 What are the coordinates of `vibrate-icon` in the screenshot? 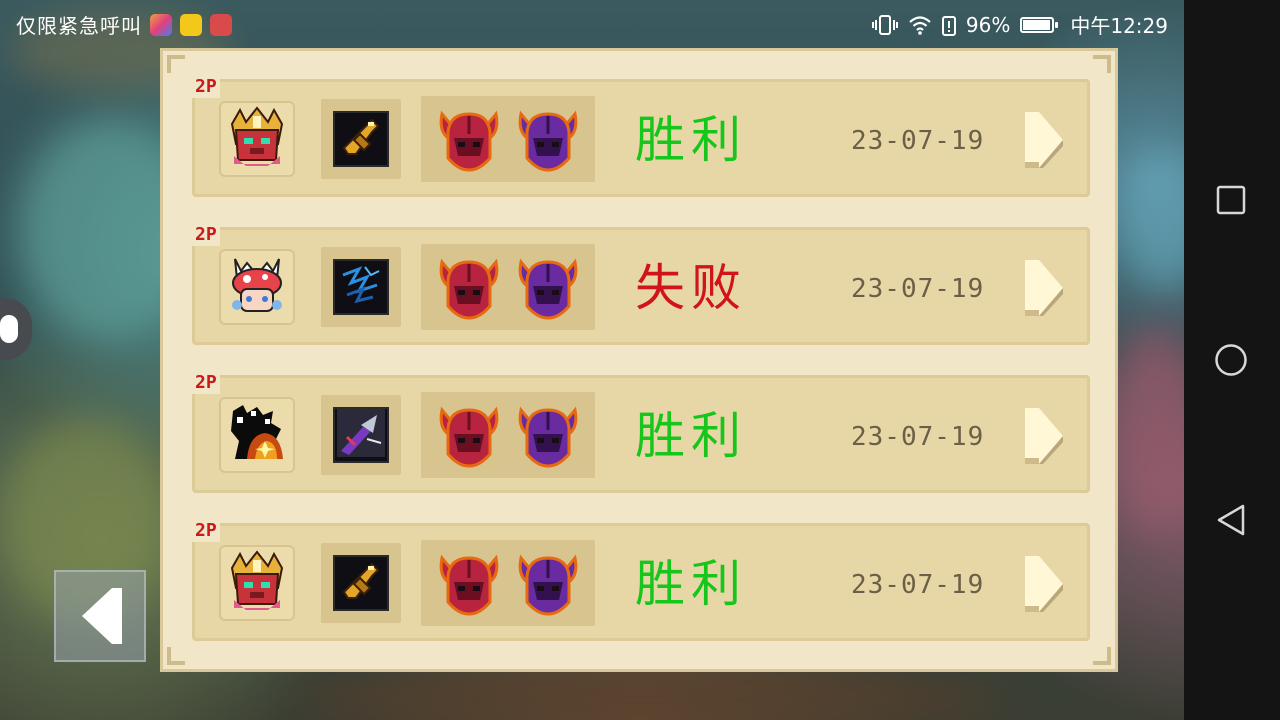 It's located at (884, 24).